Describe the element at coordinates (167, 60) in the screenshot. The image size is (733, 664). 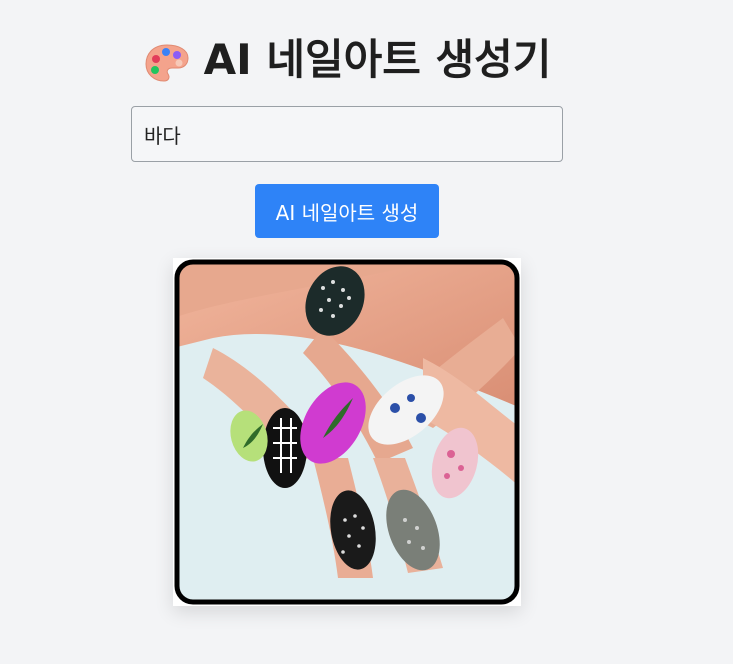
I see `palette-icon` at that location.